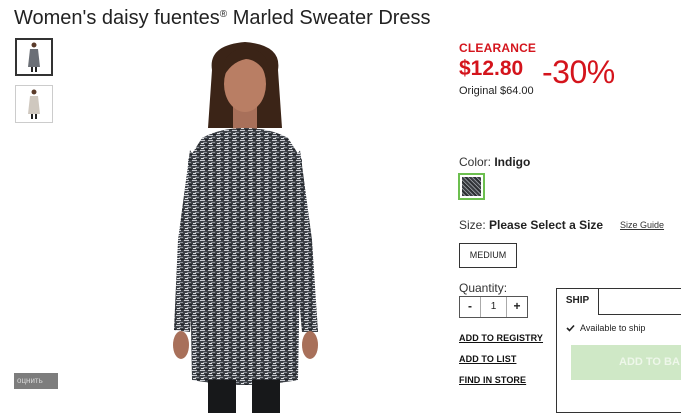 The height and width of the screenshot is (413, 681). Describe the element at coordinates (517, 307) in the screenshot. I see `quantity-increase-button: +` at that location.